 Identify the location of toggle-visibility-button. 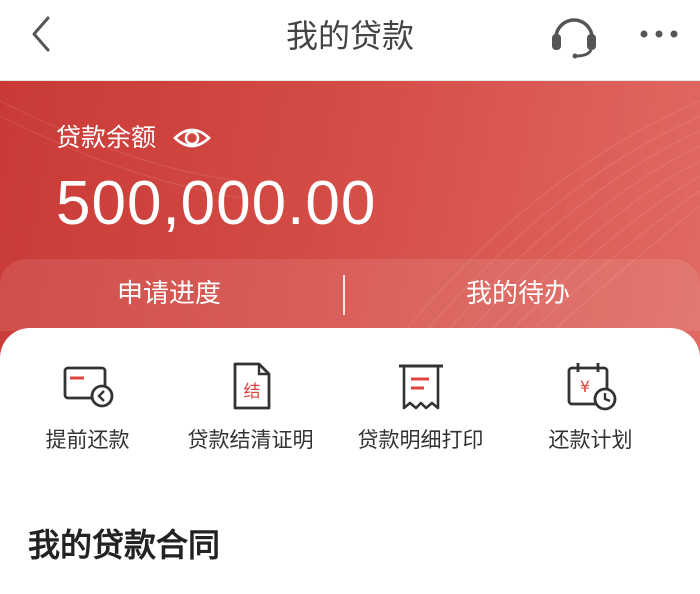
(192, 138).